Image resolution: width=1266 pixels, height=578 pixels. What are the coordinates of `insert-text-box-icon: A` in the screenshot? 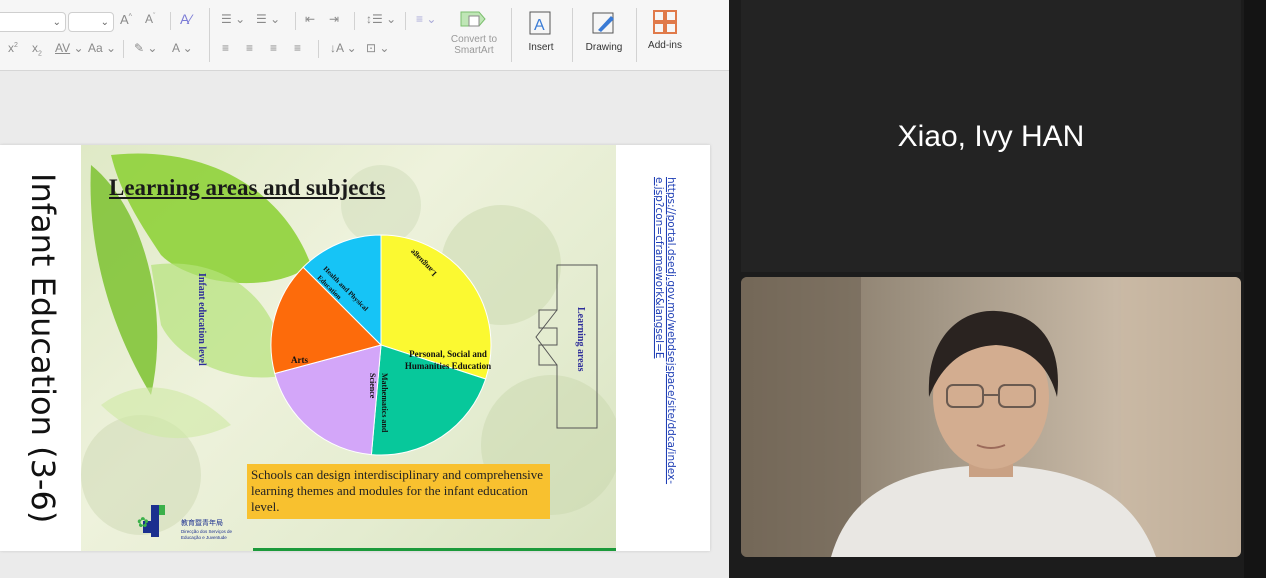 It's located at (540, 23).